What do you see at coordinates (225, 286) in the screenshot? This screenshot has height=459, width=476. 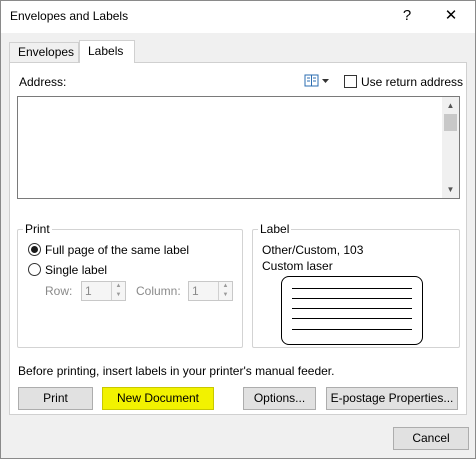 I see `column-up-icon: ▲` at bounding box center [225, 286].